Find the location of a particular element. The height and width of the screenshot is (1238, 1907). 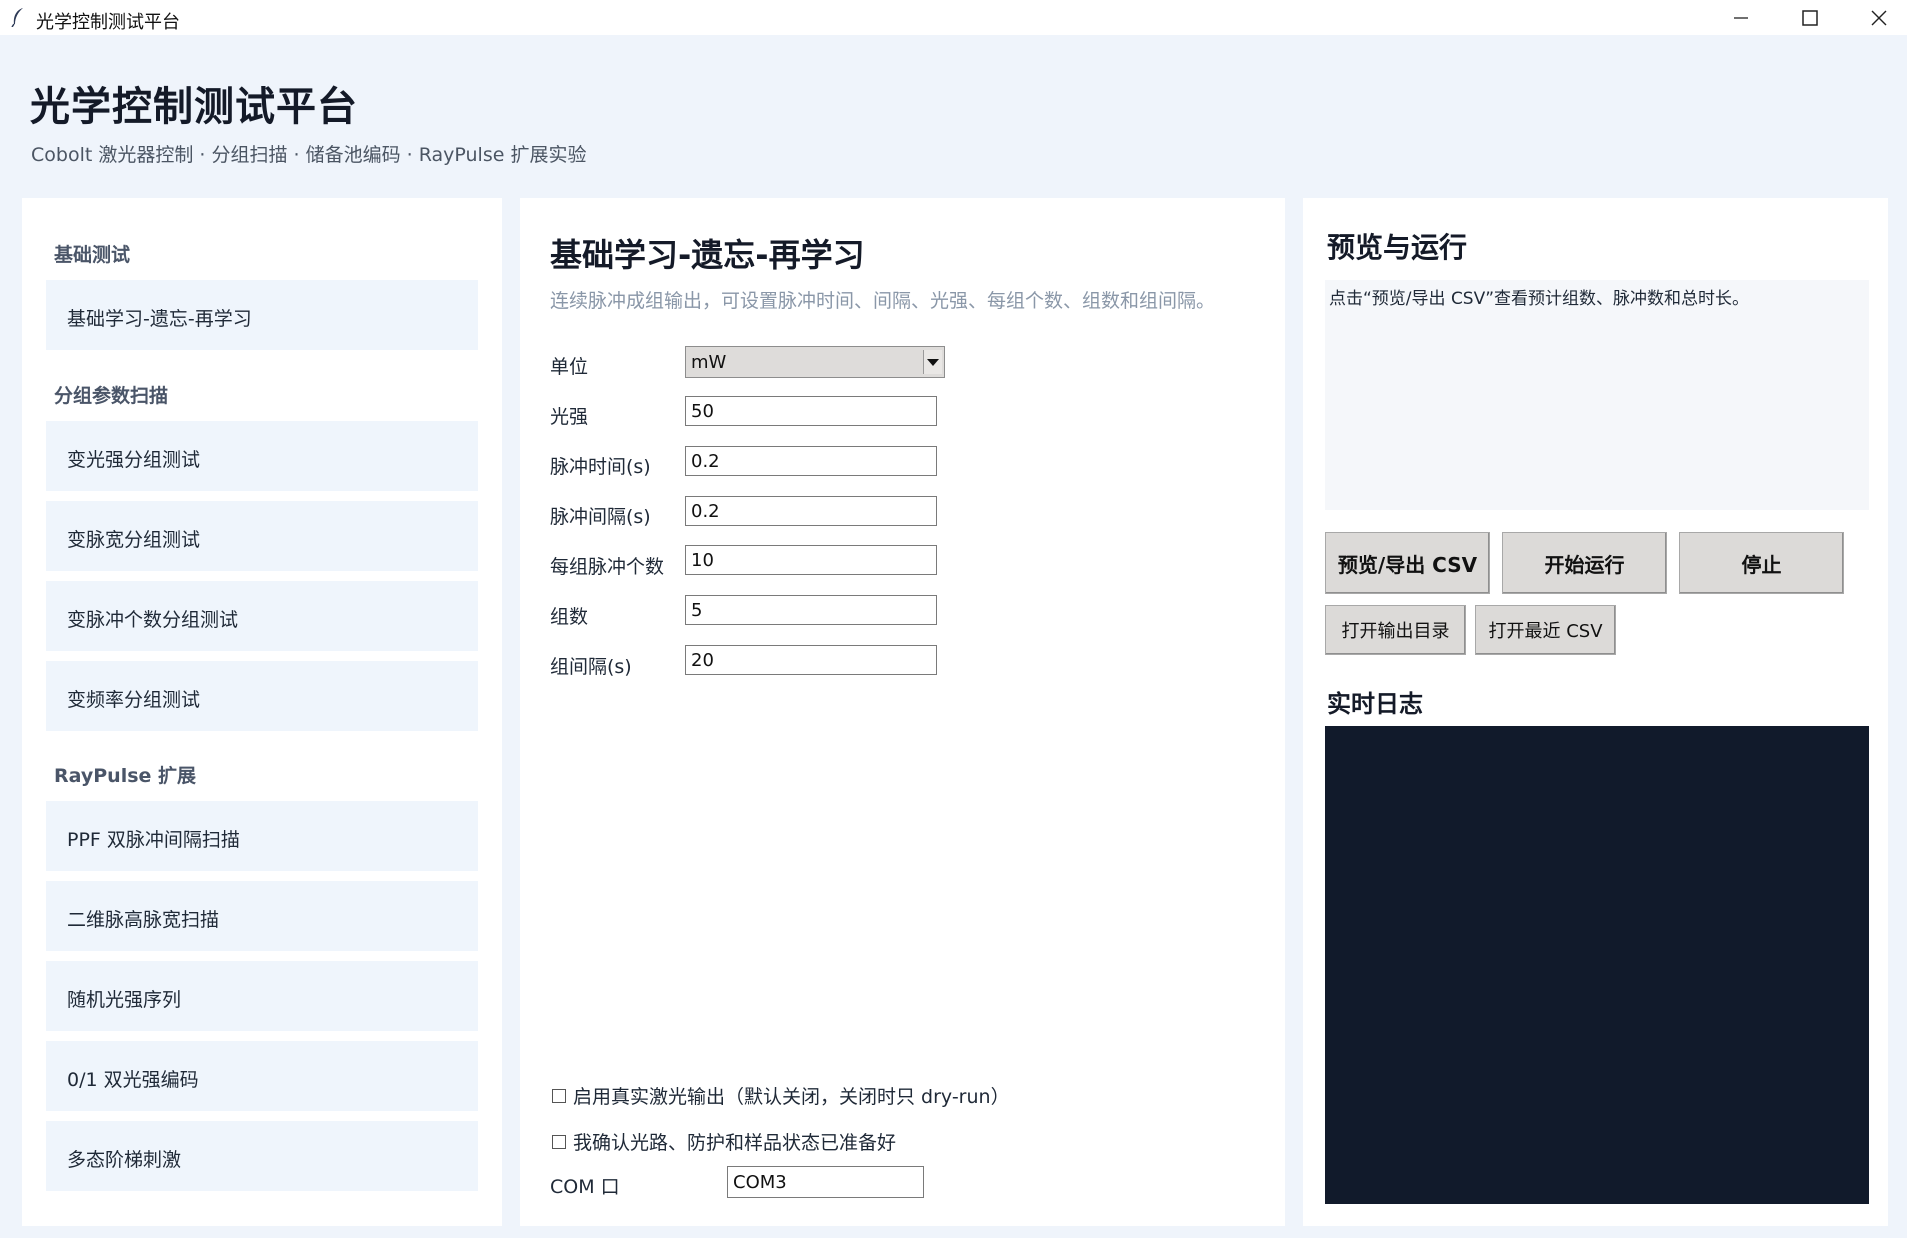

test-title: 基础学习-遗忘-再学习 is located at coordinates (707, 255).